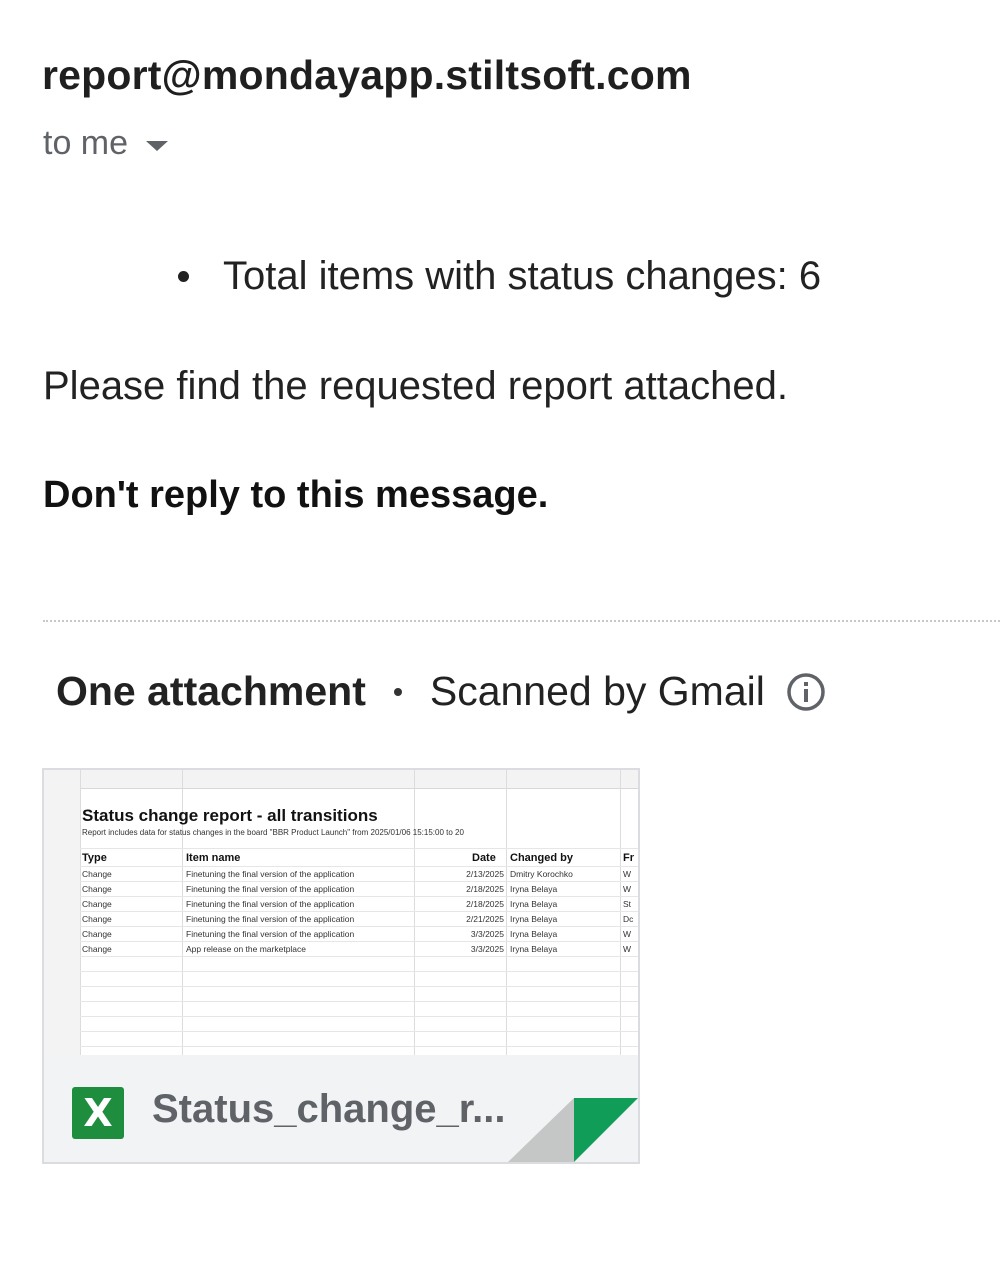 The height and width of the screenshot is (1272, 1000). I want to click on preview-cell: 2/13/2025, so click(485, 874).